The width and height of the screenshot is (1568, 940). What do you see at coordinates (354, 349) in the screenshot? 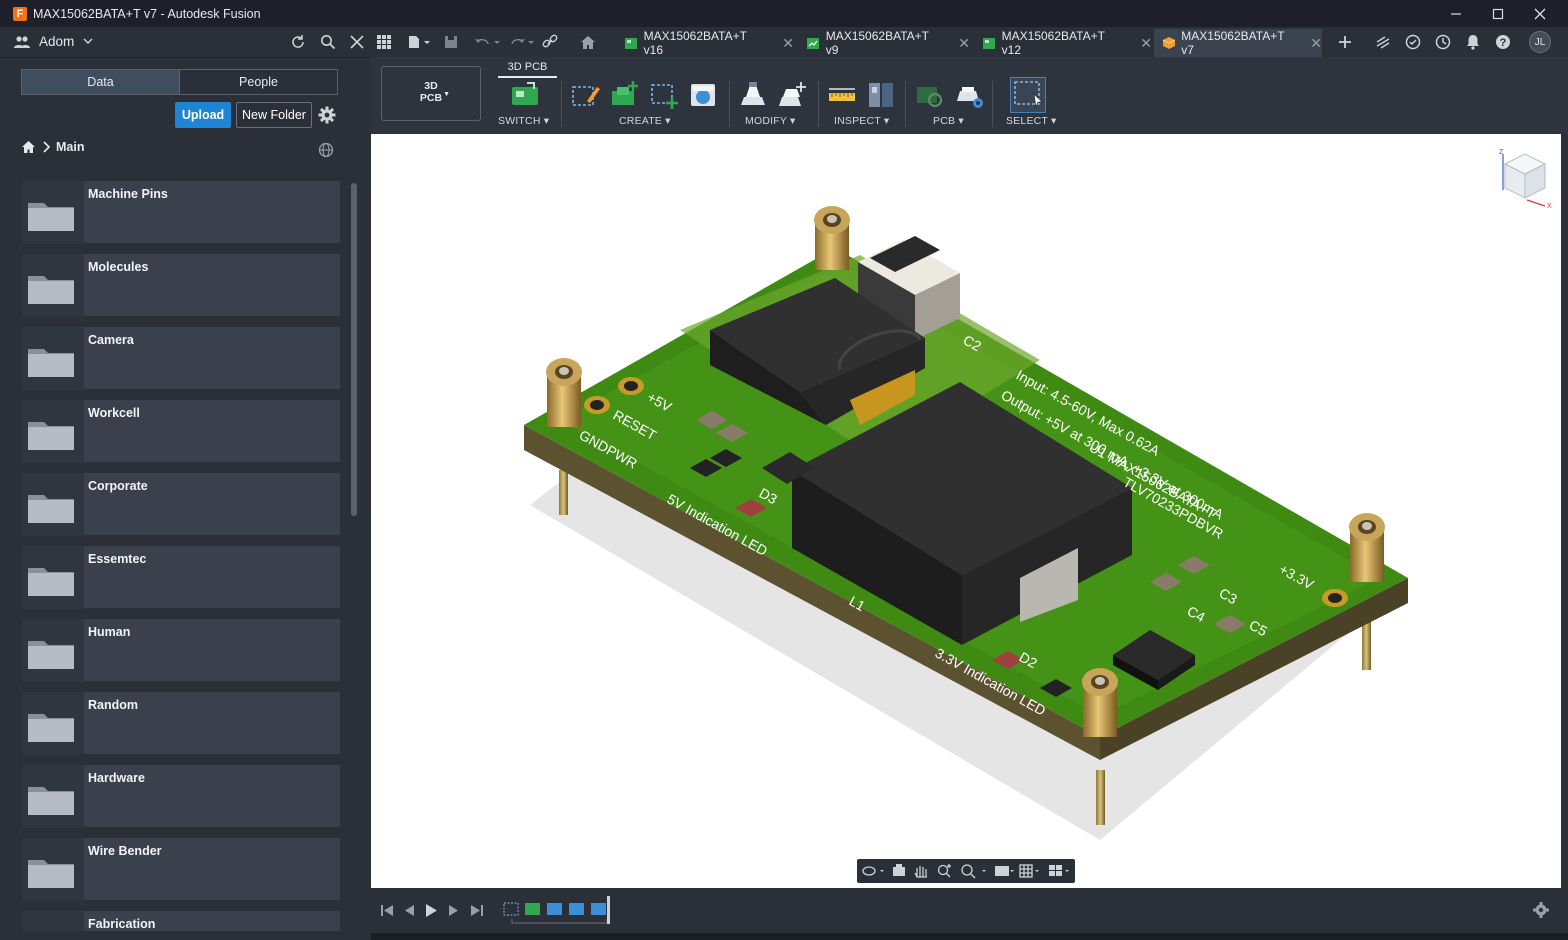
I see `scrollbar` at bounding box center [354, 349].